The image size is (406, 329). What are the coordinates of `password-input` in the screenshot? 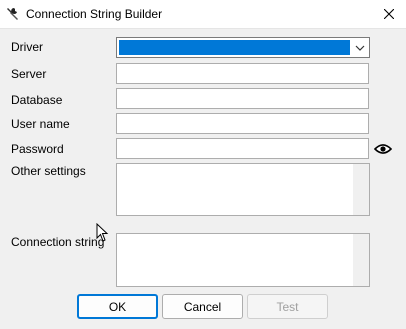 It's located at (242, 148).